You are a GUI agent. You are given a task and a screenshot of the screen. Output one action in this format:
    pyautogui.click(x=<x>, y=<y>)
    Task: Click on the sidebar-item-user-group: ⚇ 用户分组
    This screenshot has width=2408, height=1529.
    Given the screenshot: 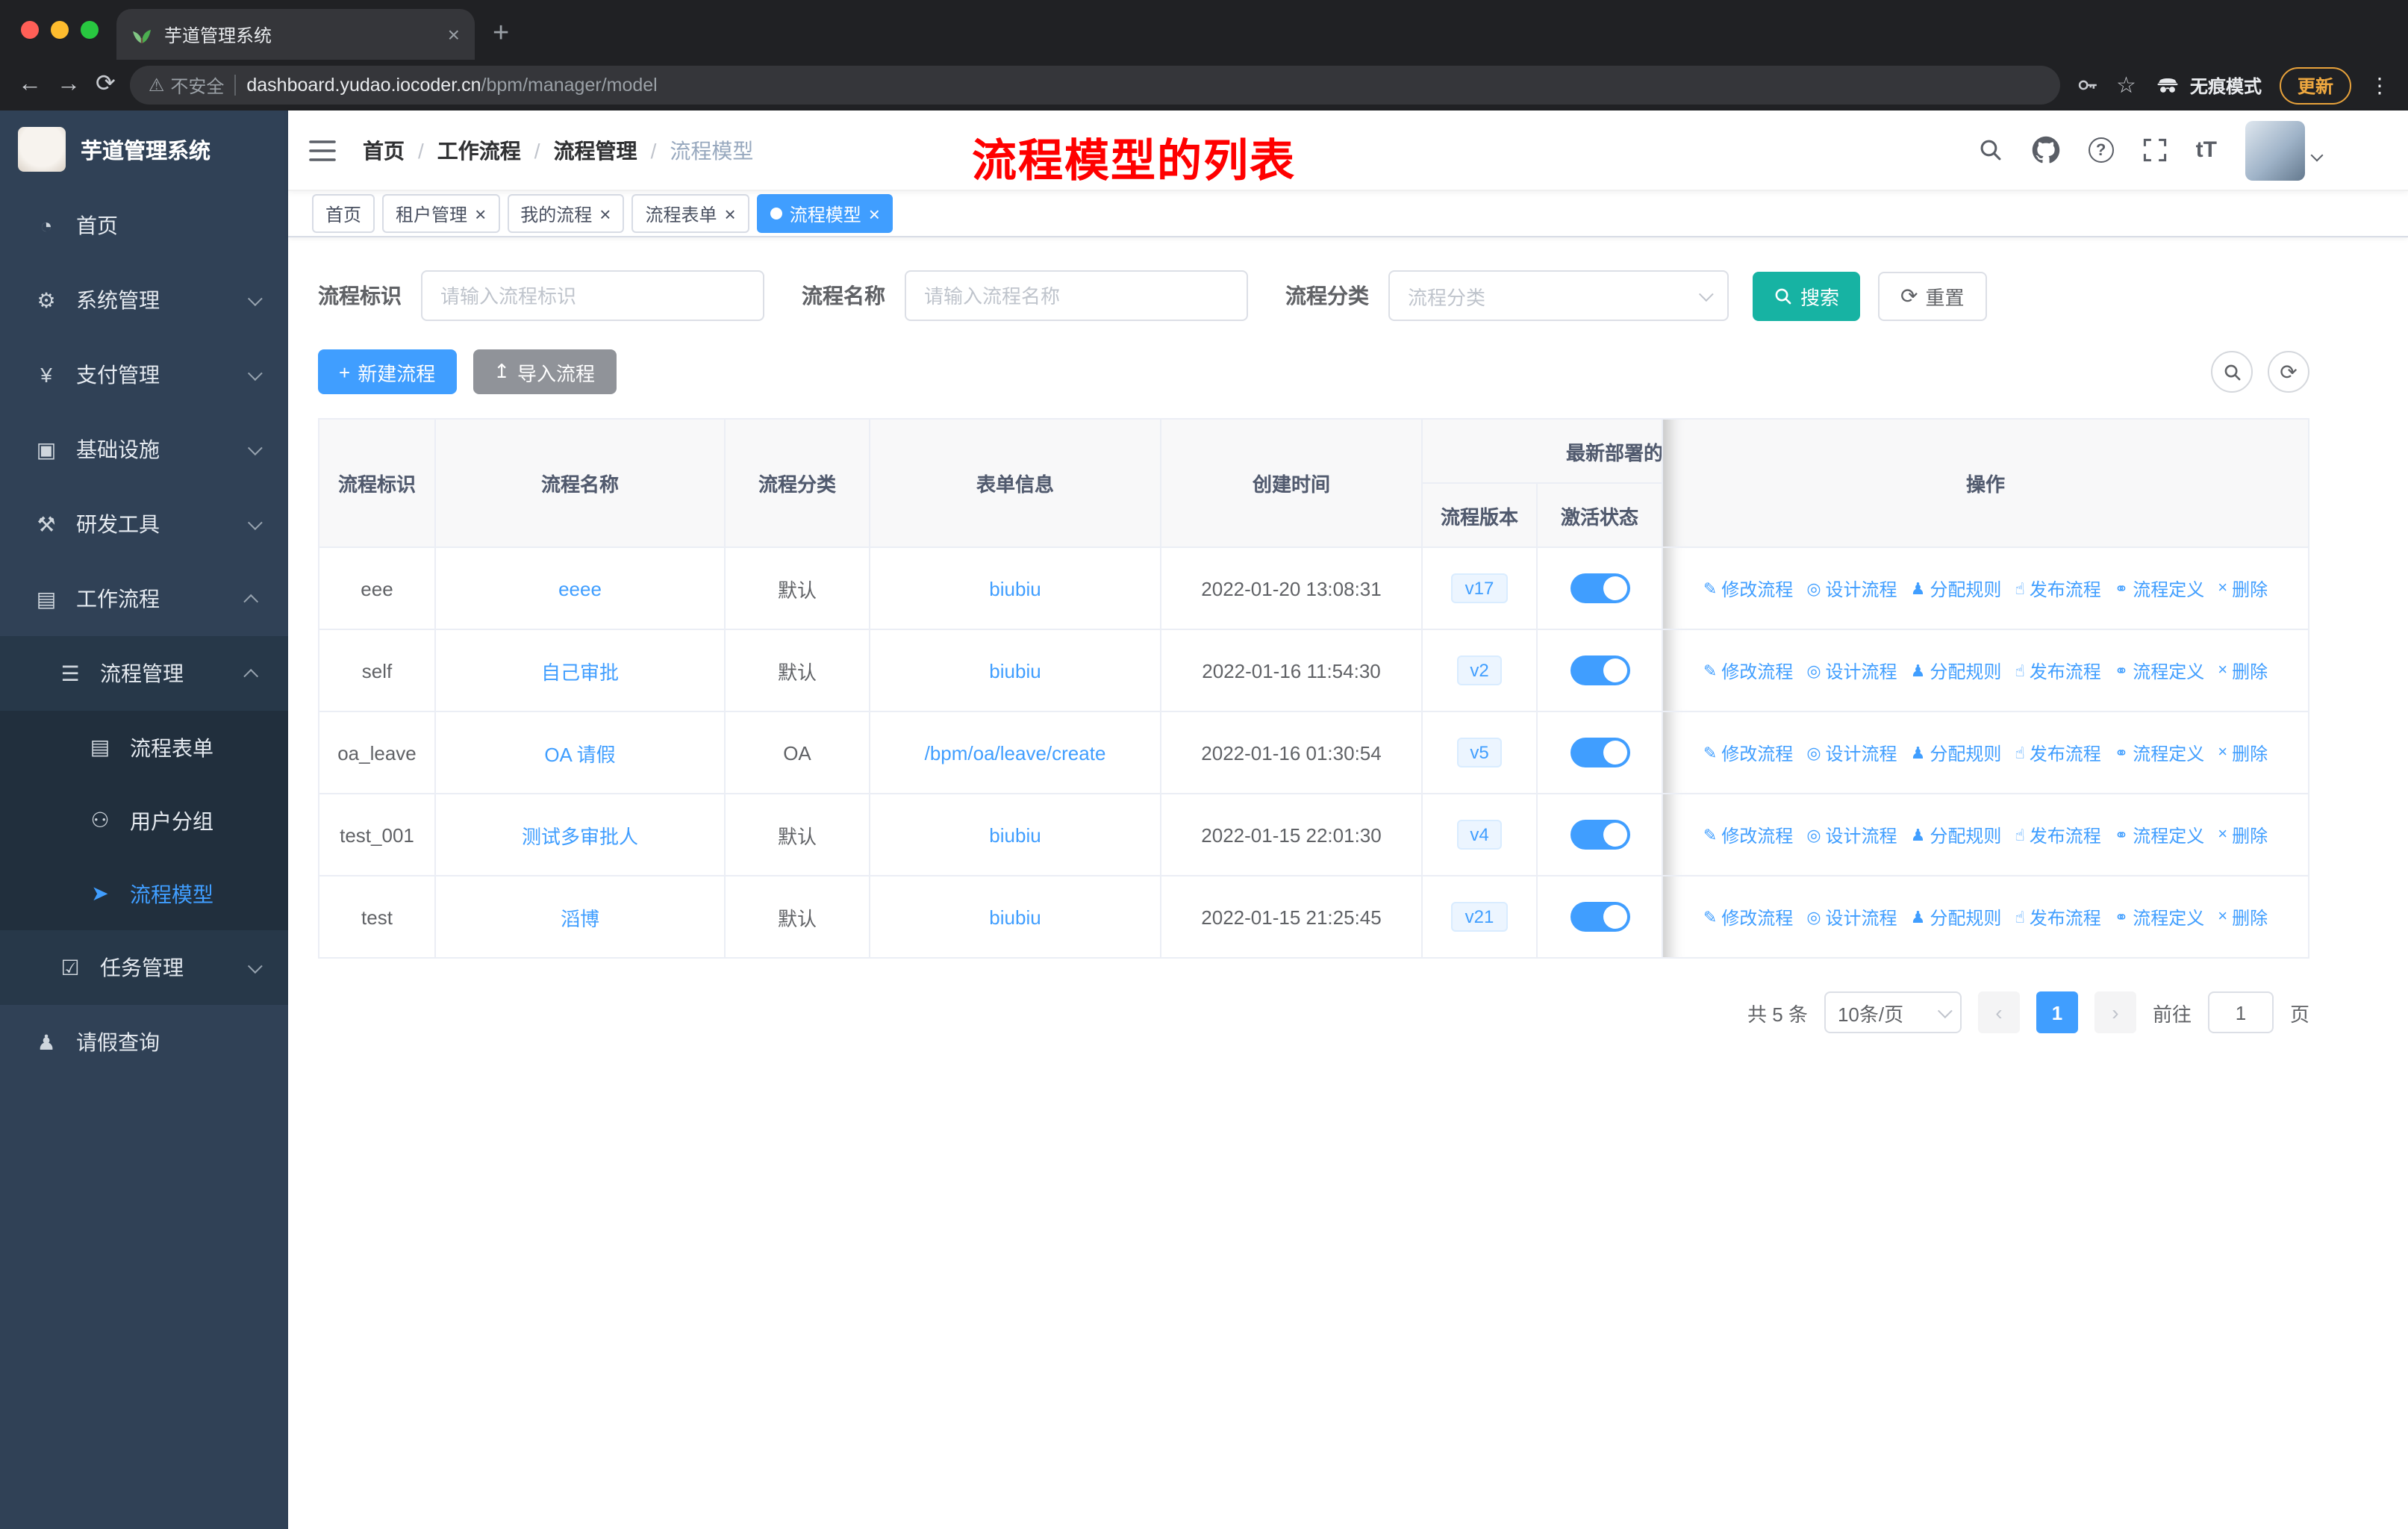 What is the action you would take?
    pyautogui.click(x=144, y=820)
    